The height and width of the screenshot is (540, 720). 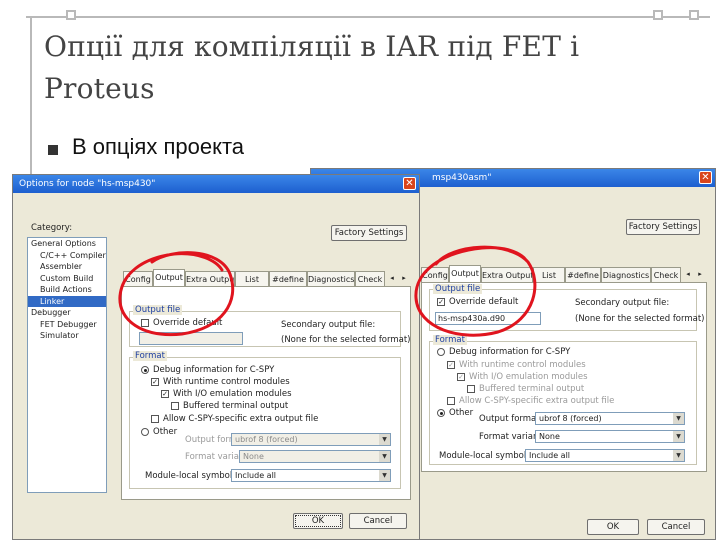 I want to click on category-item-simulator: Simulator, so click(x=67, y=336).